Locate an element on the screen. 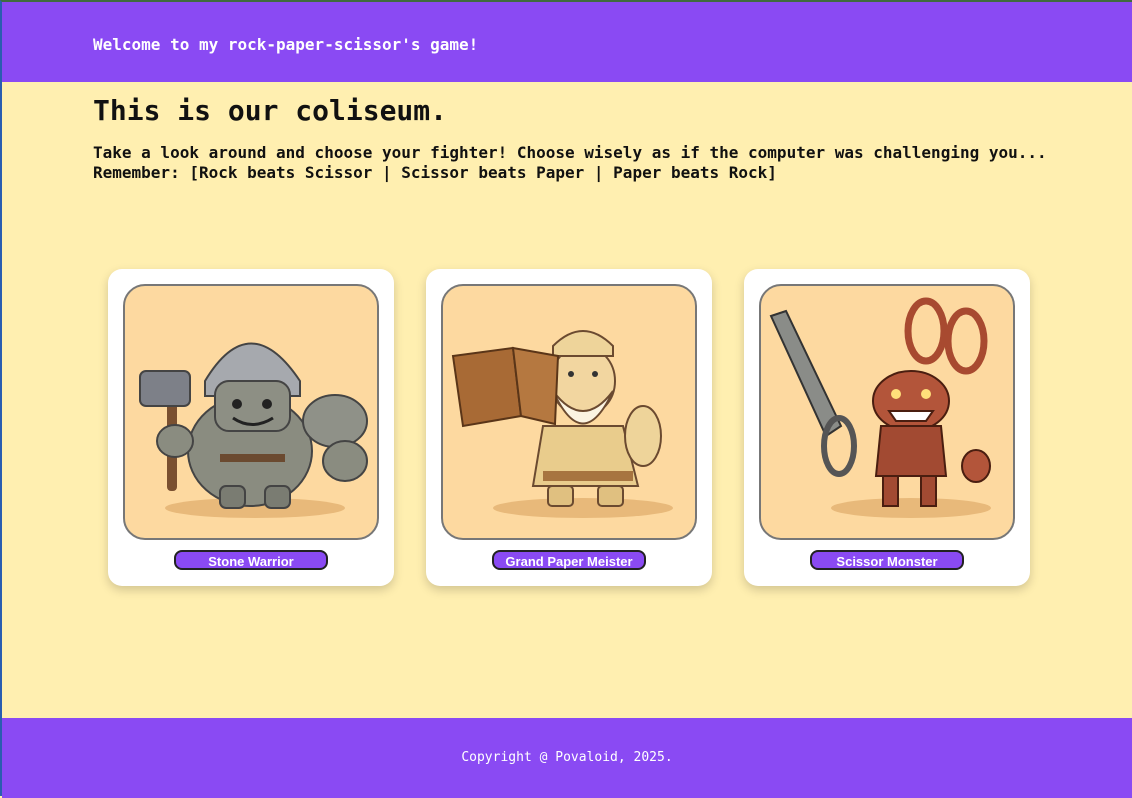 The height and width of the screenshot is (798, 1132). copyright-text: Copyright @ Povaloid, 2025. is located at coordinates (567, 757).